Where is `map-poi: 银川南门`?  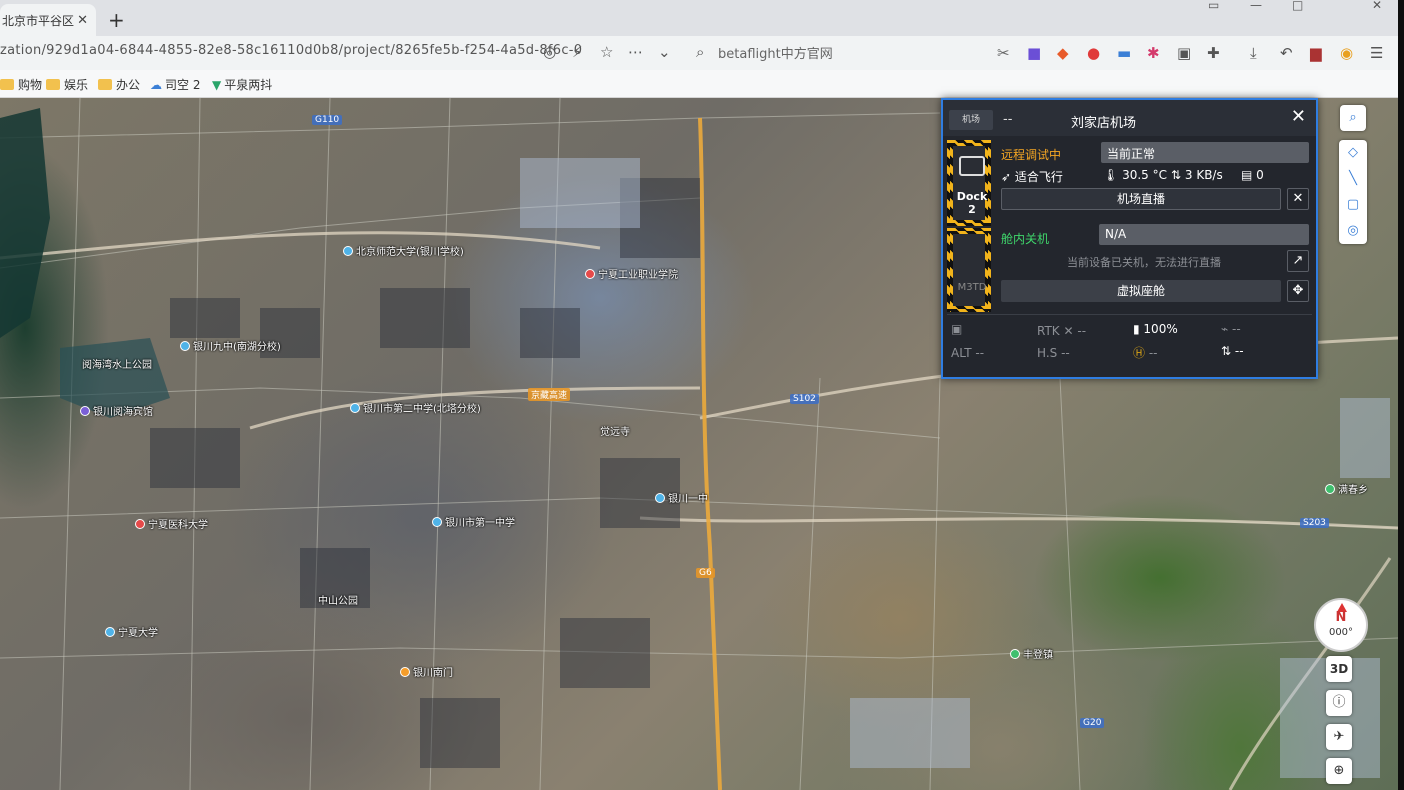
map-poi: 银川南门 is located at coordinates (426, 671).